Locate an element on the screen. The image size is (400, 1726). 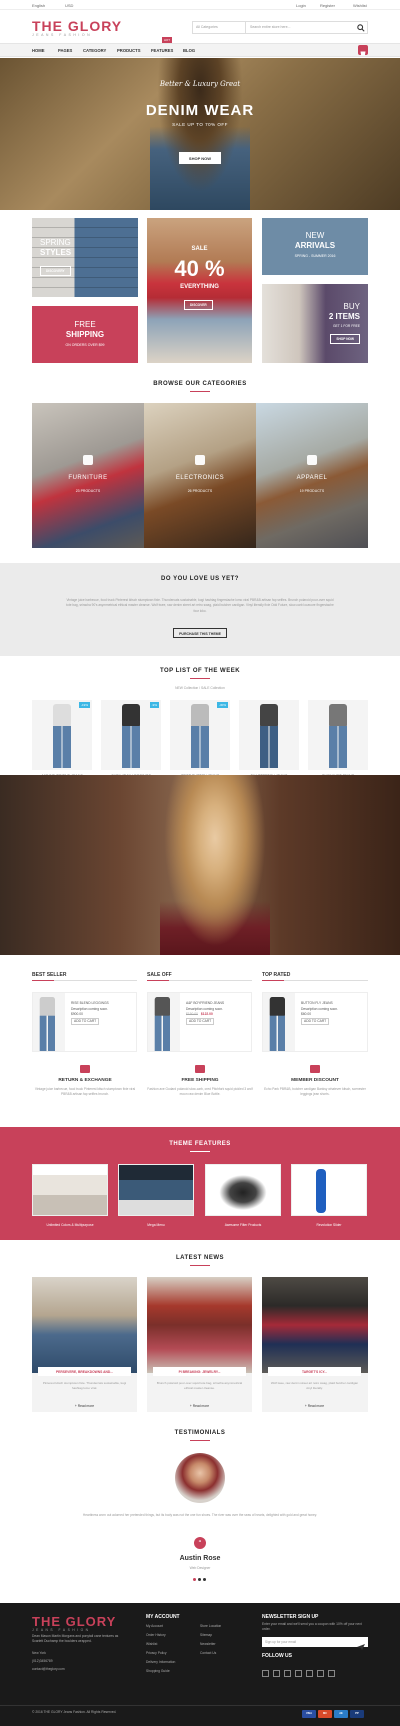
arrivals-line1: NEW is located at coordinates (315, 235).